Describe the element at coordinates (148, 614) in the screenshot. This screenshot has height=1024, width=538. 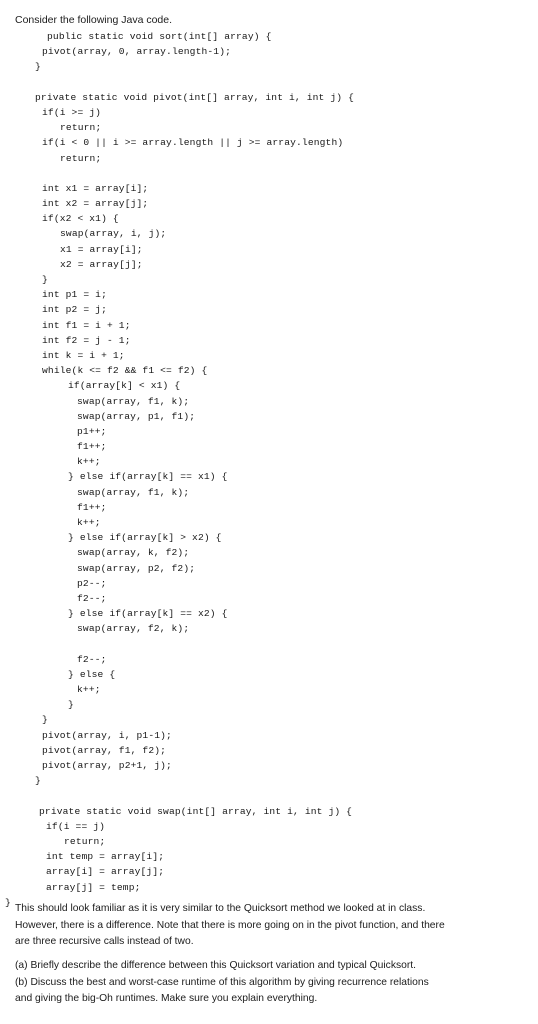
I see `code-line: } else if(array[k] == x2) {` at that location.